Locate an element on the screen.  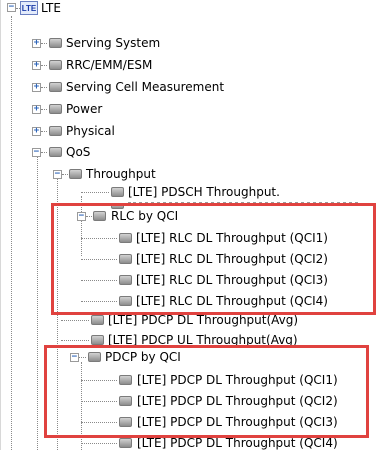
tree-item-throughput: Throughput is located at coordinates (121, 174).